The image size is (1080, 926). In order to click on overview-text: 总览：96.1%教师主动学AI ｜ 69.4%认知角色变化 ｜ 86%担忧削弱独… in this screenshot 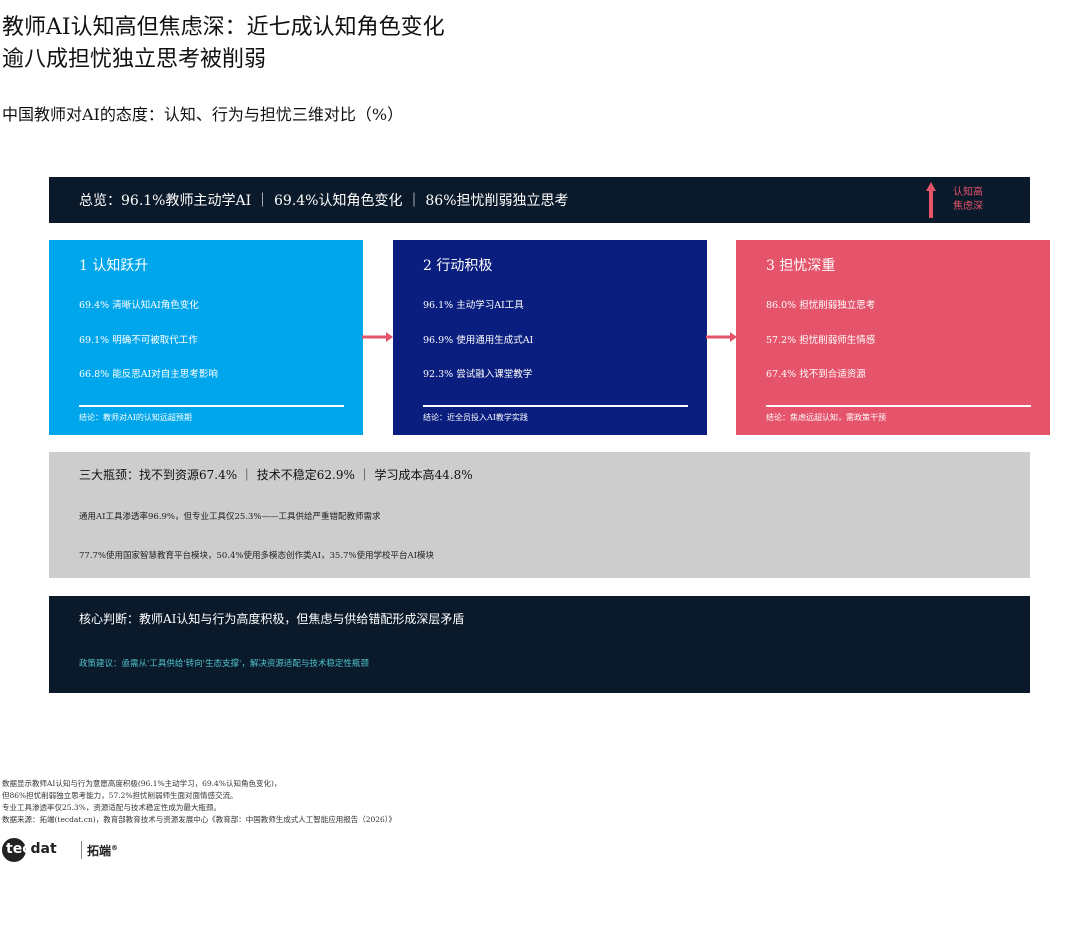, I will do `click(324, 201)`.